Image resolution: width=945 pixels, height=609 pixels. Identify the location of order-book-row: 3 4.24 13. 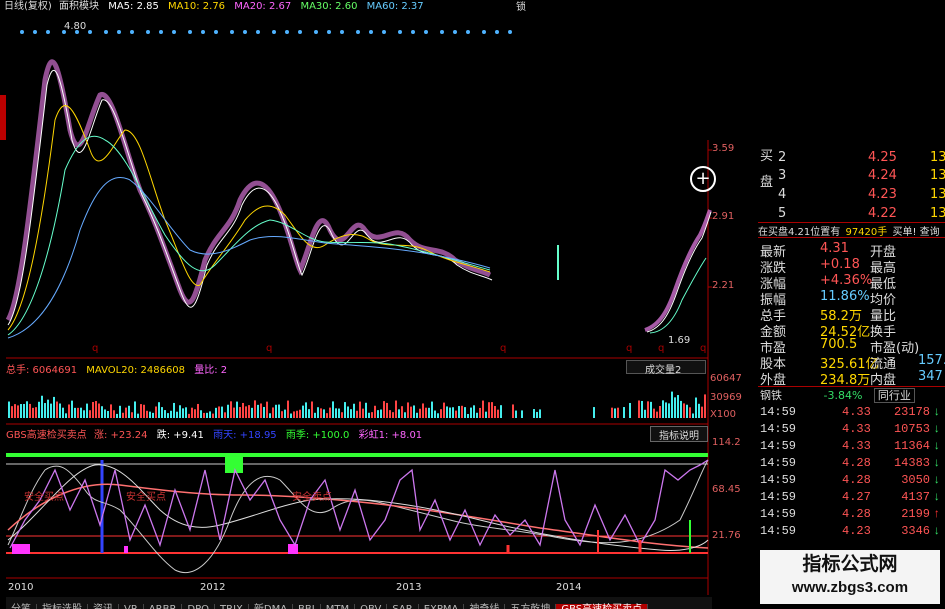
(851, 176).